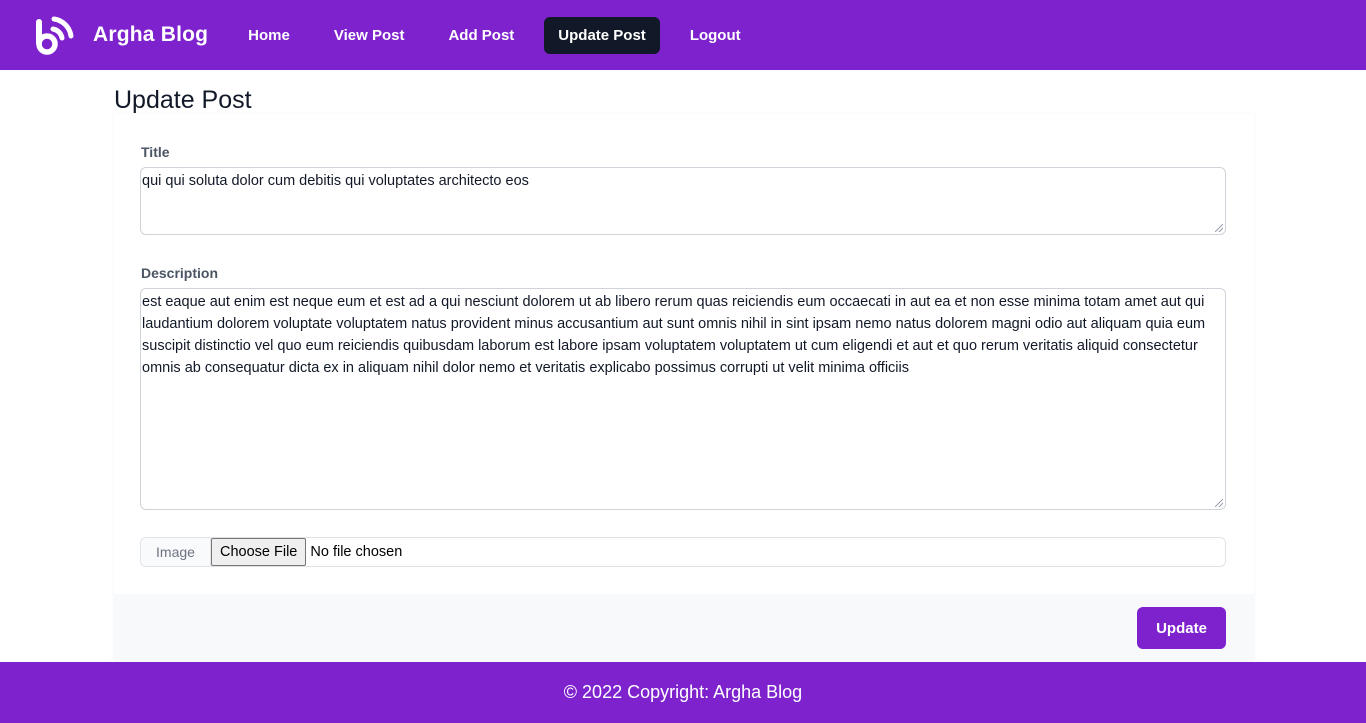 This screenshot has width=1366, height=723. I want to click on nav-item-logout: Logout, so click(715, 35).